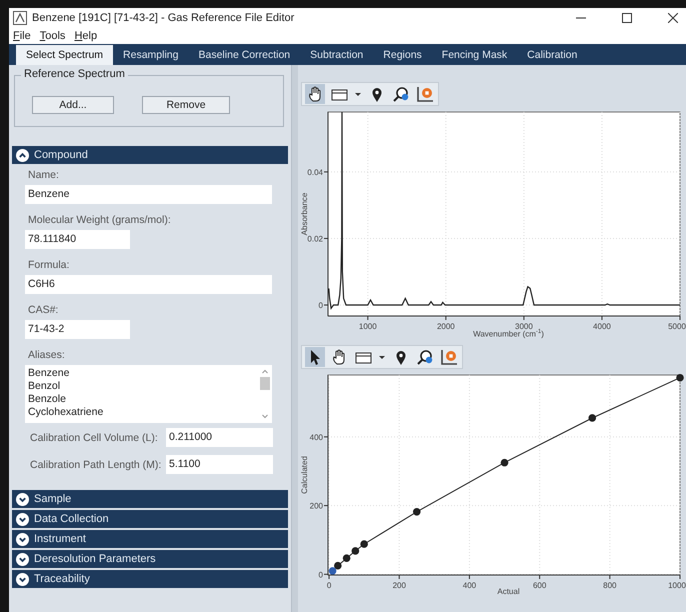  Describe the element at coordinates (150, 499) in the screenshot. I see `section-header: Sample` at that location.